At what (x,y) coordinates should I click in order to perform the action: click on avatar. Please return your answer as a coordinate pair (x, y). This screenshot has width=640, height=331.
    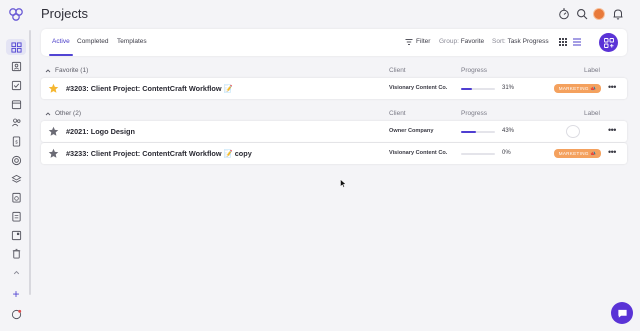
    Looking at the image, I should click on (599, 14).